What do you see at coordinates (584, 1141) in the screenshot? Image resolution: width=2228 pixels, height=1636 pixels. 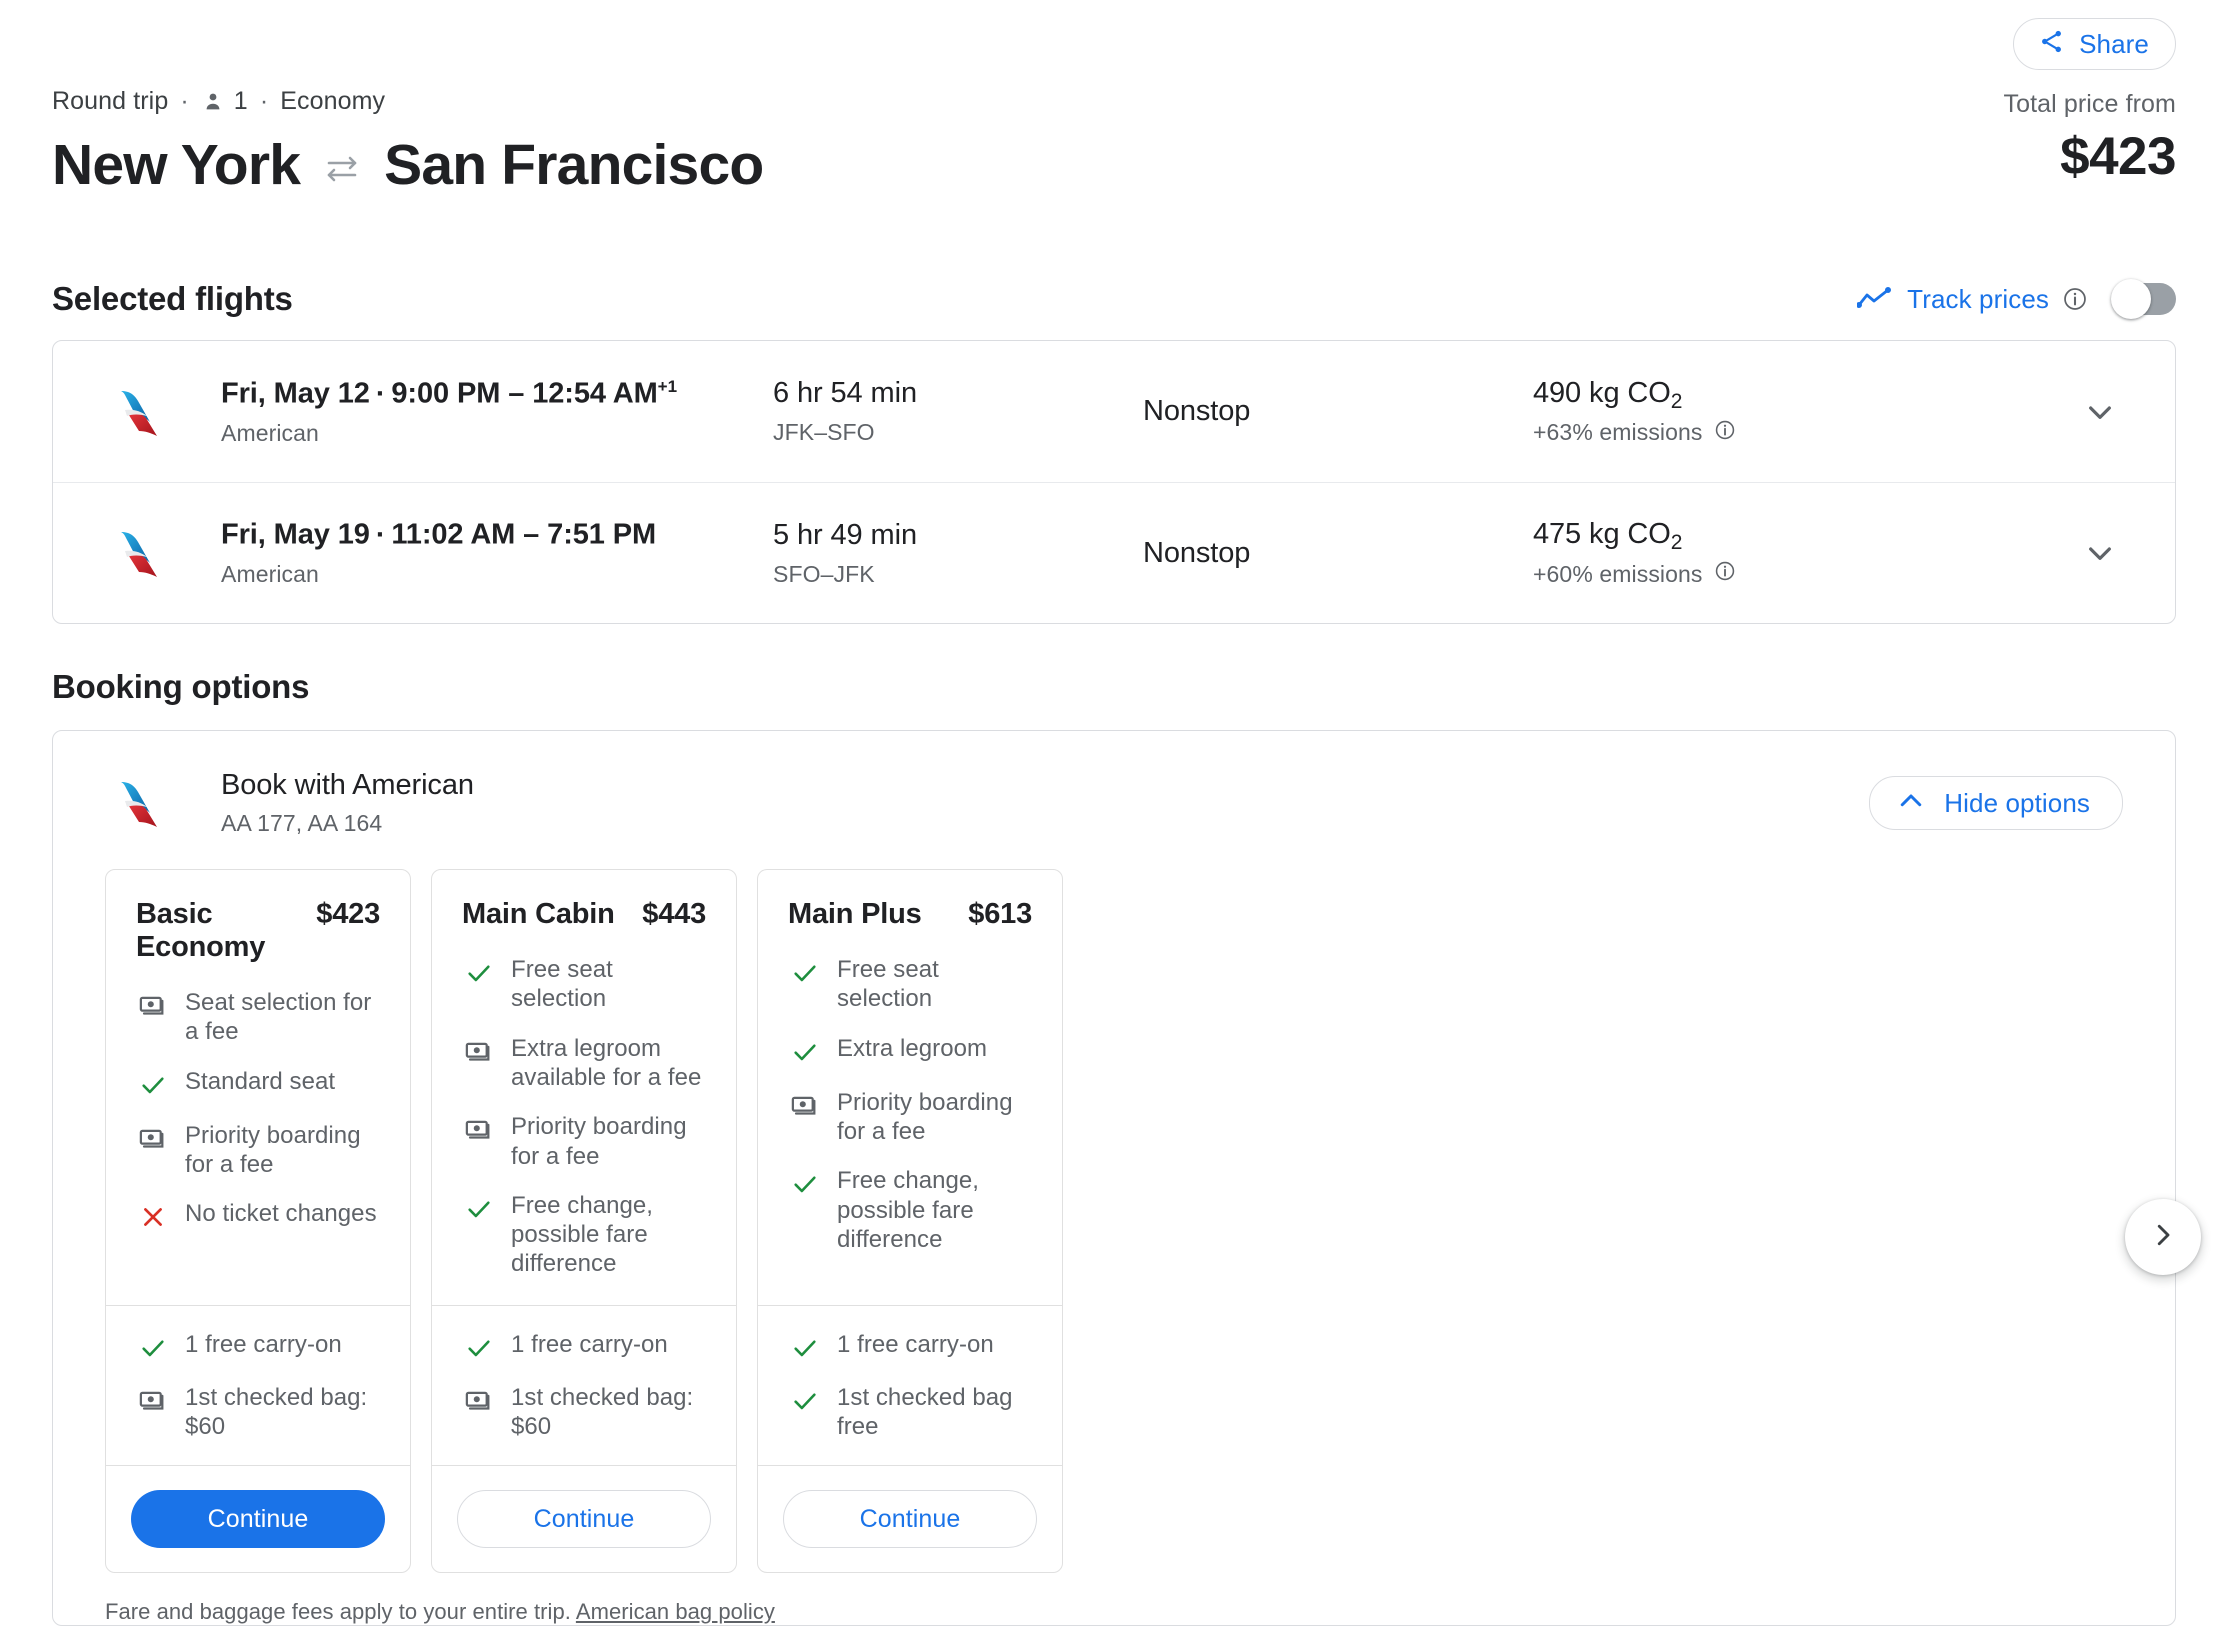 I see `fare-feature: Priority boarding for a fee` at bounding box center [584, 1141].